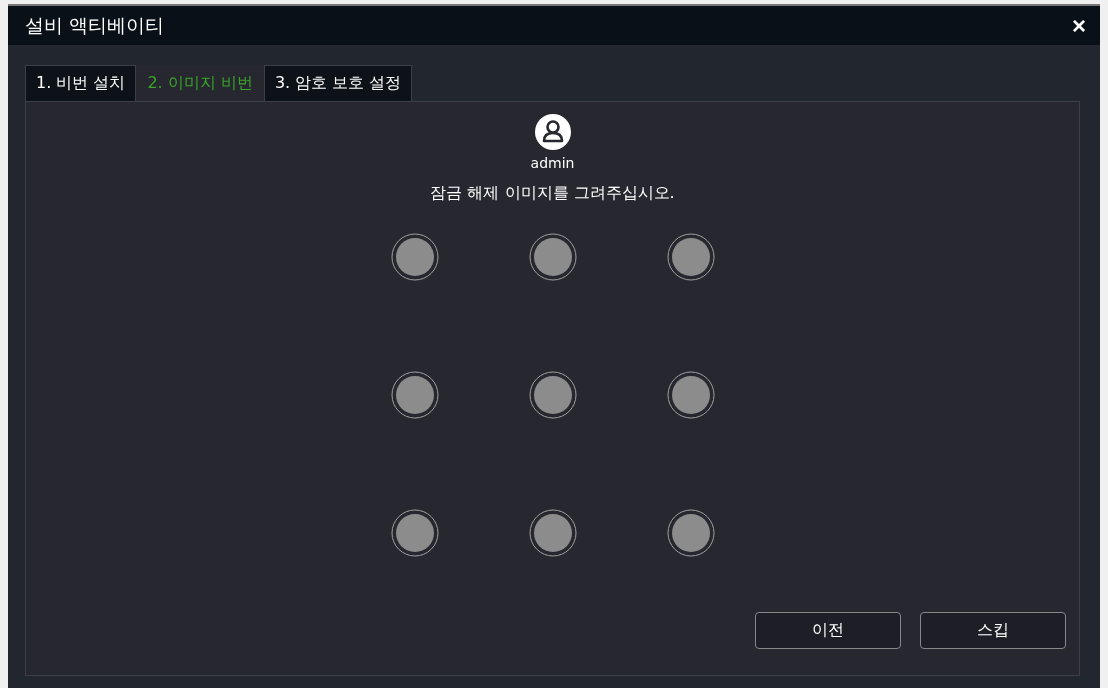  Describe the element at coordinates (81, 83) in the screenshot. I see `tab: 1. 비번 설치` at that location.